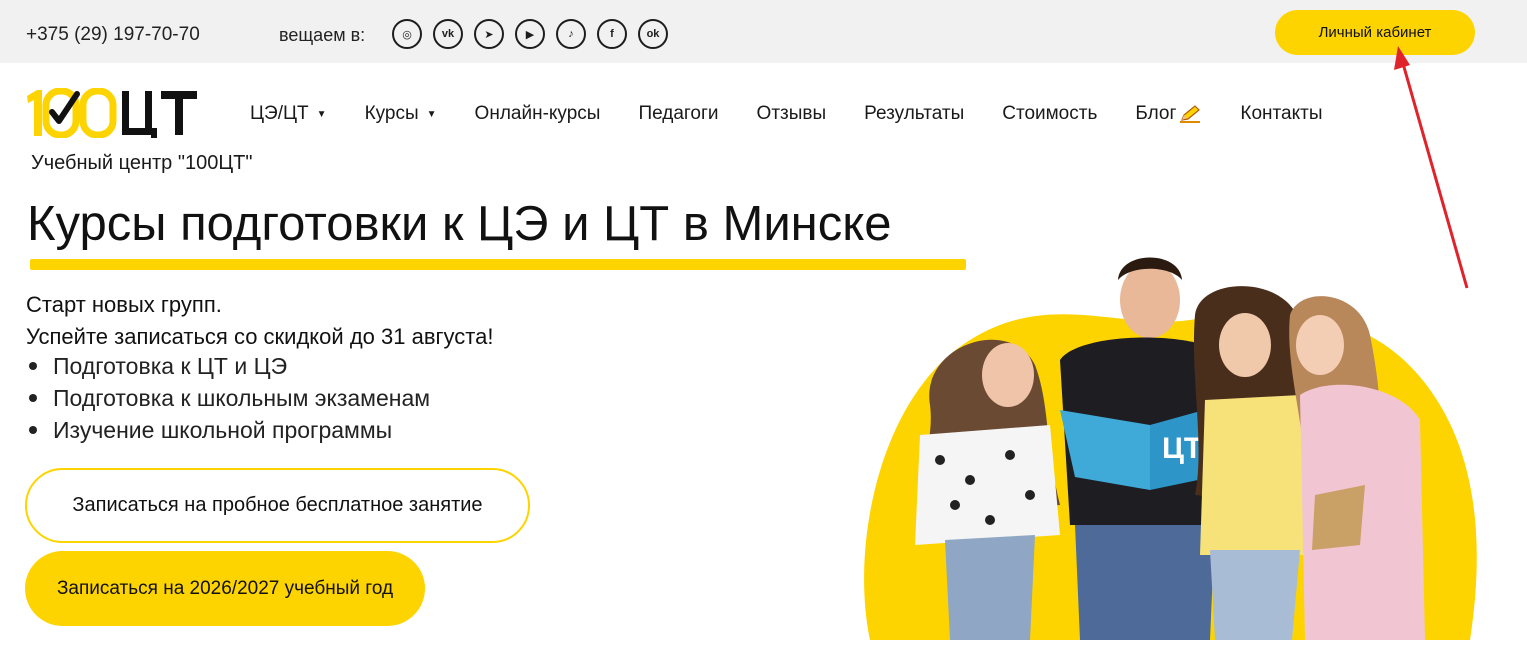 The width and height of the screenshot is (1527, 655). I want to click on list-item: Подготовка к ЦТ и ЦЭ, so click(228, 366).